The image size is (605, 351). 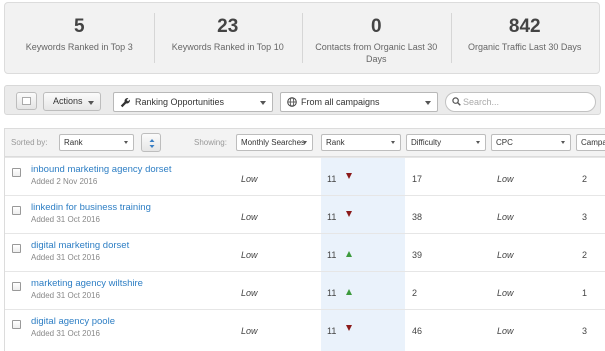 I want to click on column-monthly-searches: Monthly Searches, so click(x=274, y=142).